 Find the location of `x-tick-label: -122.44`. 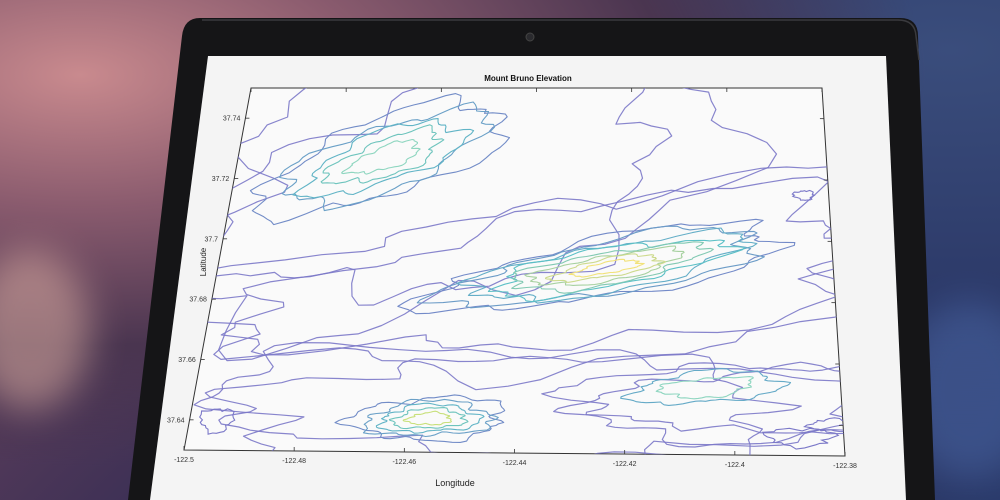

x-tick-label: -122.44 is located at coordinates (515, 463).